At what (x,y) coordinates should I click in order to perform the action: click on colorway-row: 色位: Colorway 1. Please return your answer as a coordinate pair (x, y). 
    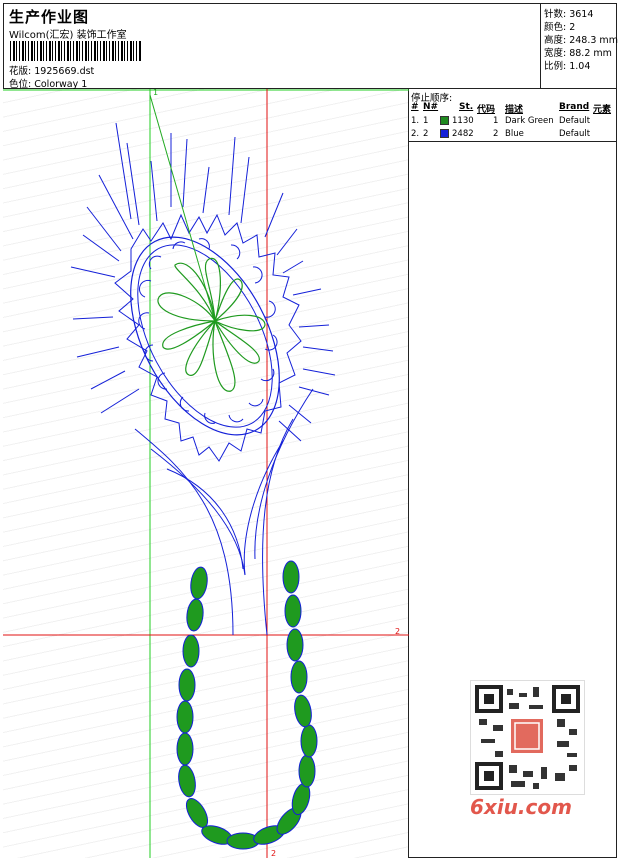
    Looking at the image, I should click on (48, 83).